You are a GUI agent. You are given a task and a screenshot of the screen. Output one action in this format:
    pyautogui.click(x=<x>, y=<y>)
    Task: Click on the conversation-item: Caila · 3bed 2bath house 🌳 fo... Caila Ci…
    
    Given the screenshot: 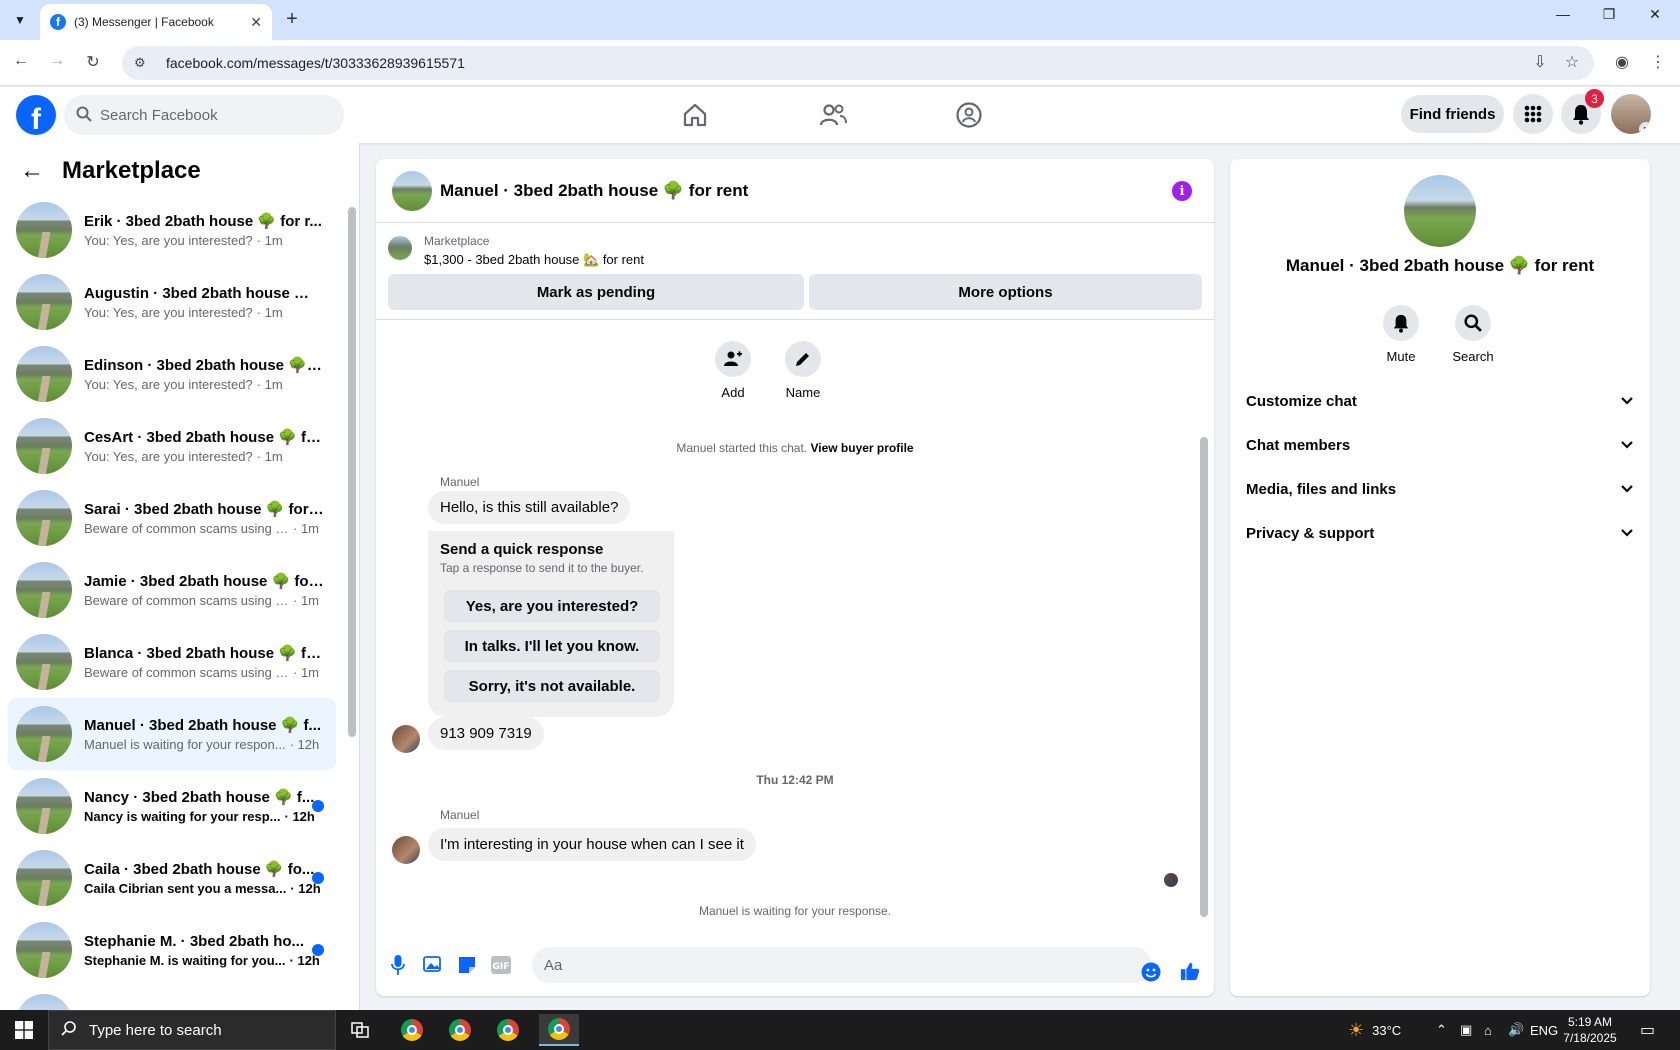 What is the action you would take?
    pyautogui.click(x=172, y=878)
    